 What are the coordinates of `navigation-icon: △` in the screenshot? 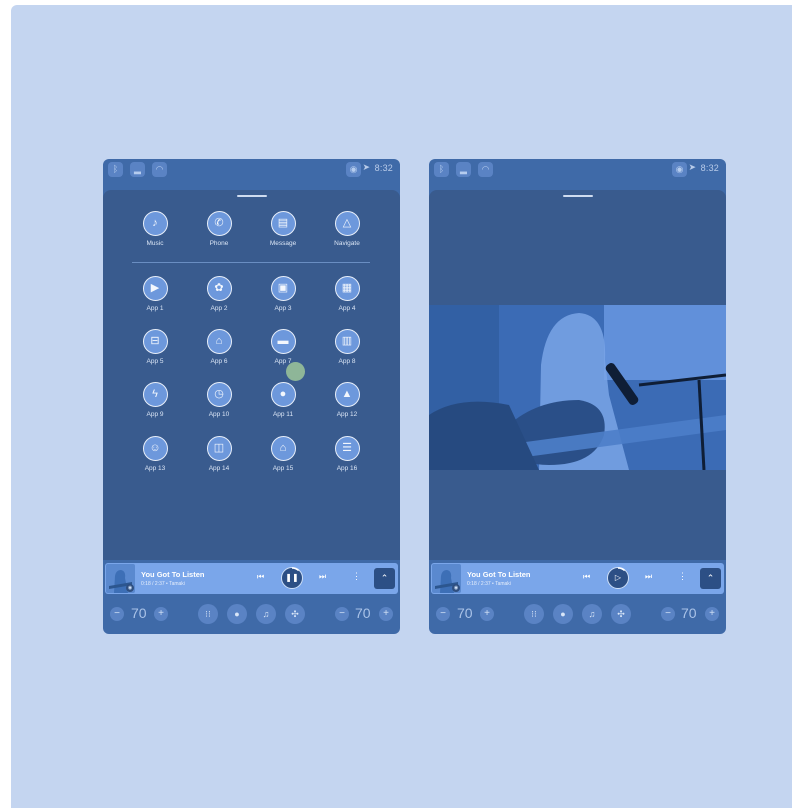 It's located at (347, 223).